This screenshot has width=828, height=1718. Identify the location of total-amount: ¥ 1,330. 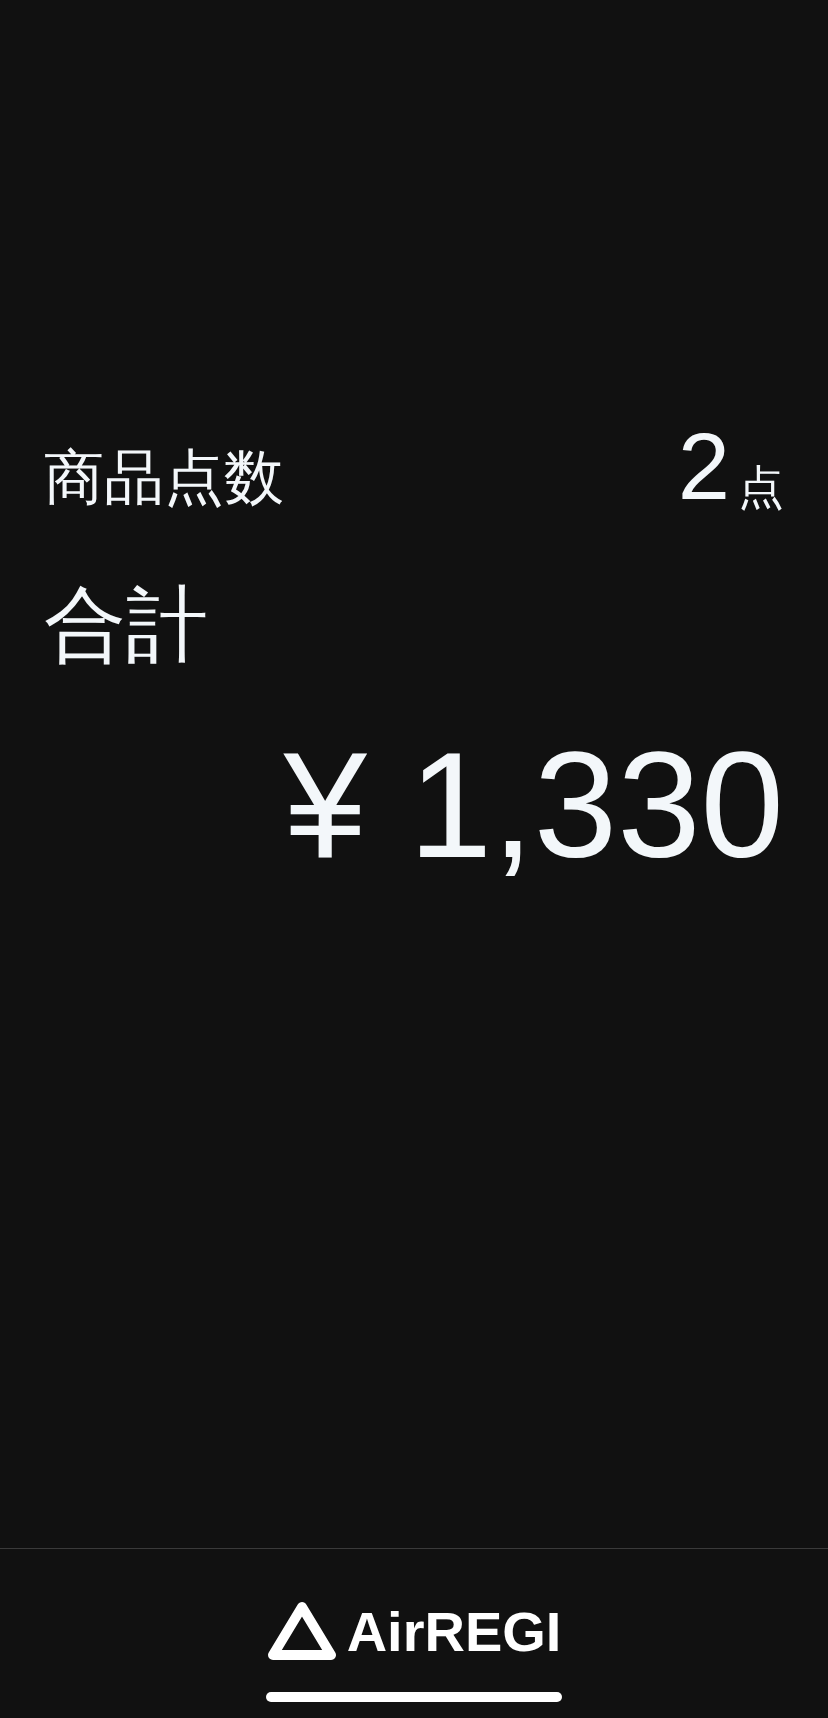
(533, 805).